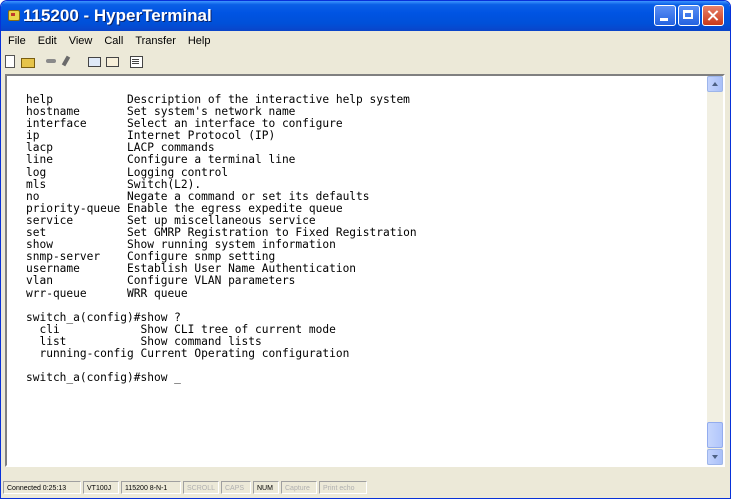 The image size is (731, 499). What do you see at coordinates (181, 329) in the screenshot?
I see `terminal-line: cli Show CLI tree of current mode` at bounding box center [181, 329].